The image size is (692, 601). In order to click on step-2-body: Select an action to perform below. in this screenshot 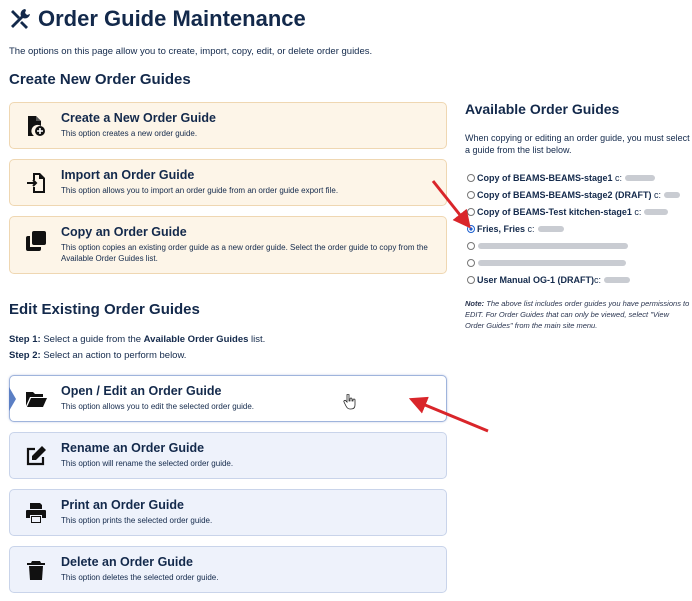, I will do `click(113, 355)`.